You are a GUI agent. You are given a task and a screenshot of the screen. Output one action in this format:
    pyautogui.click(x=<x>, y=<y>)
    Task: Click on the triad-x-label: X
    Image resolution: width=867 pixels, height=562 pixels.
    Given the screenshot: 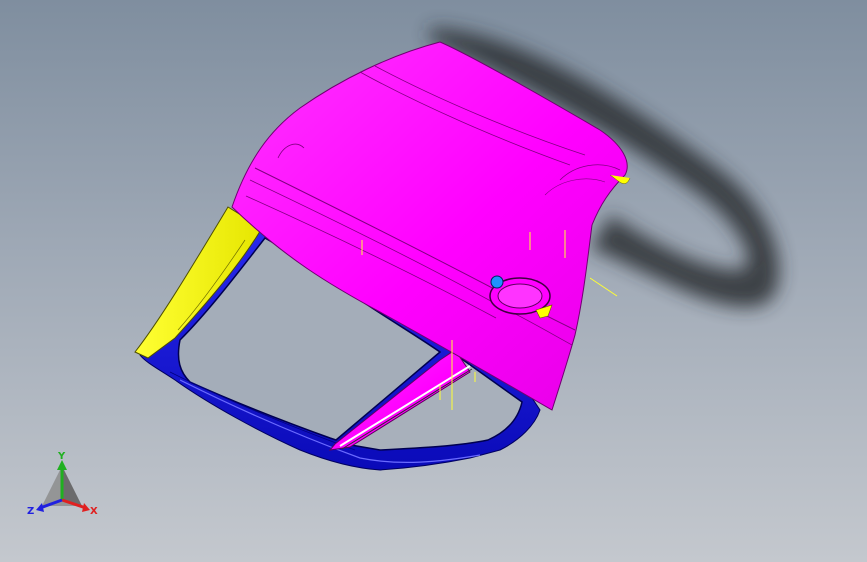 What is the action you would take?
    pyautogui.click(x=94, y=511)
    